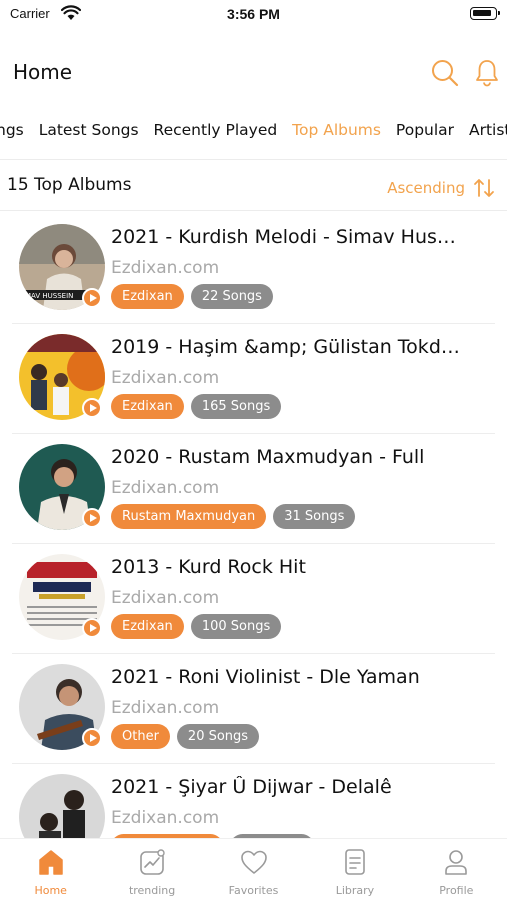 The image size is (507, 900). I want to click on nav-label: Favorites, so click(253, 890).